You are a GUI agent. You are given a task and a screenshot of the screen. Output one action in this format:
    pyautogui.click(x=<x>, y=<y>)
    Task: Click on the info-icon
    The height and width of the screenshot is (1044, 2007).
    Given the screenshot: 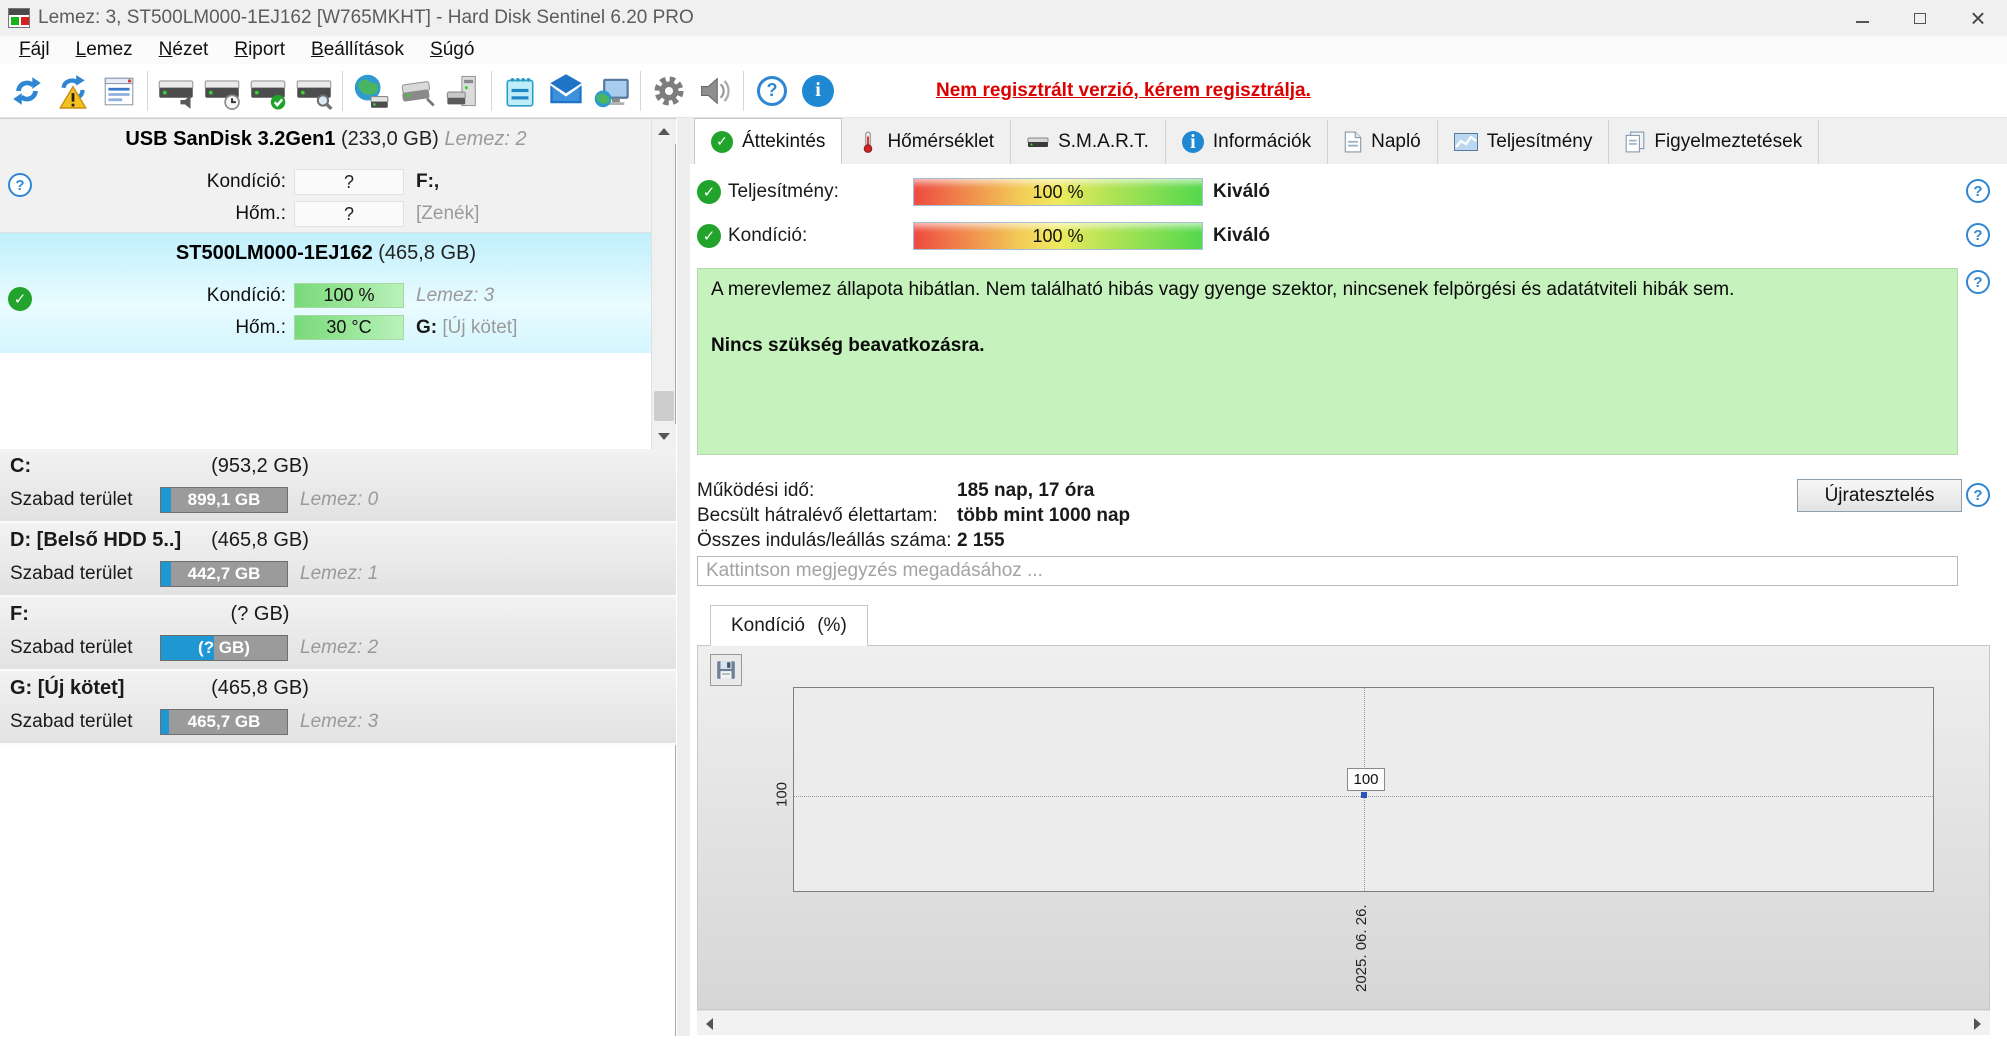 What is the action you would take?
    pyautogui.click(x=818, y=90)
    